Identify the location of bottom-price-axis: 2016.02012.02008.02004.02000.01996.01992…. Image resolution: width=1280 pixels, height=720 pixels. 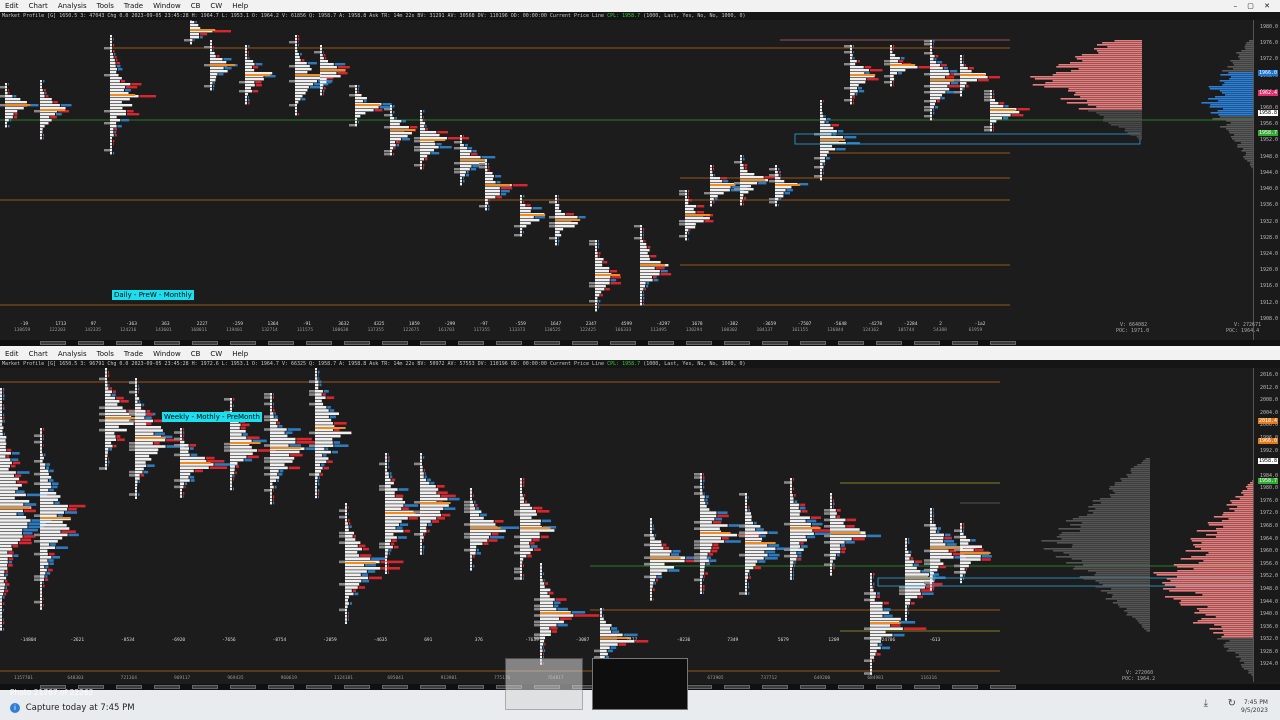
(1266, 525).